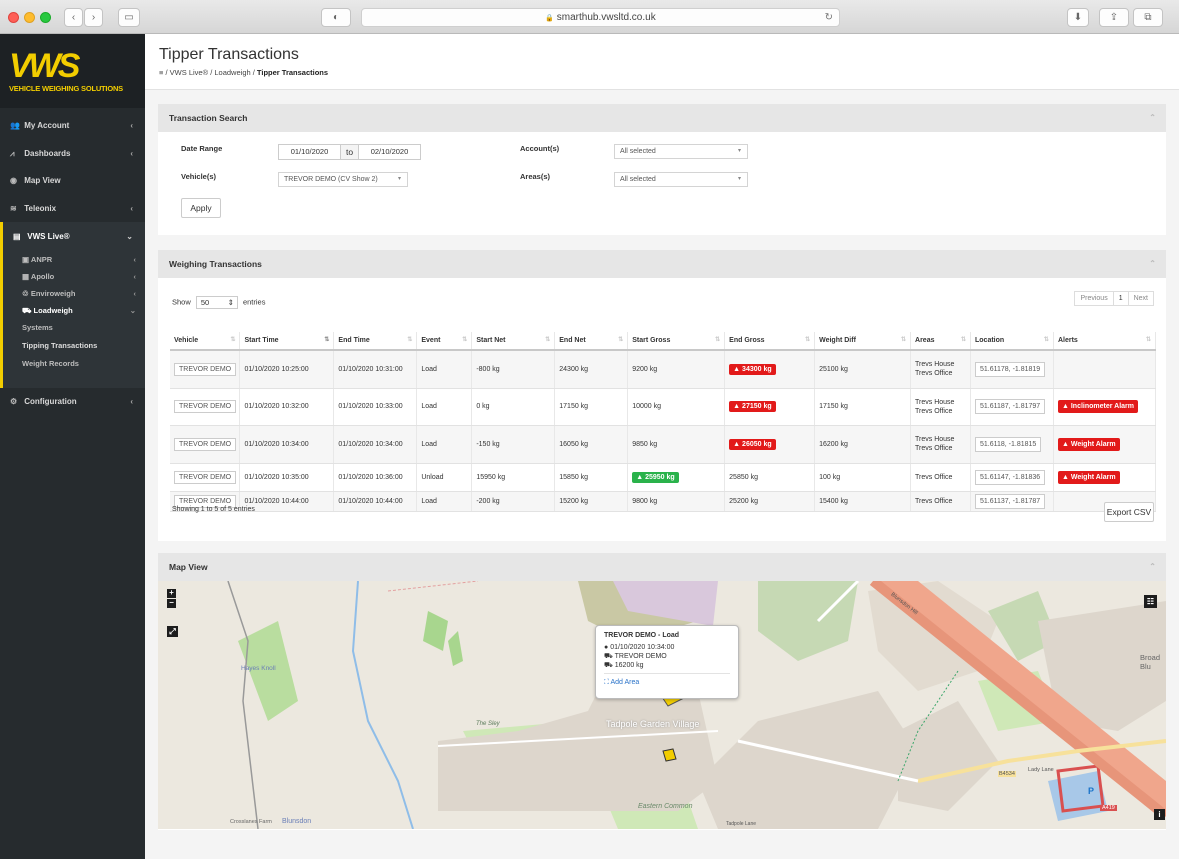 This screenshot has height=859, width=1179. I want to click on column-header: Alerts ⇅, so click(1105, 341).